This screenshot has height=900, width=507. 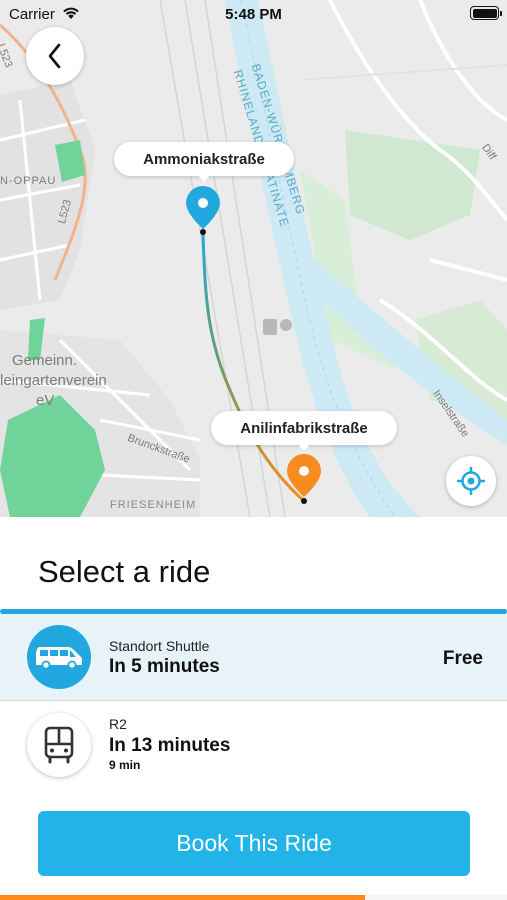 What do you see at coordinates (28, 181) in the screenshot?
I see `district-label: N-OPPAU` at bounding box center [28, 181].